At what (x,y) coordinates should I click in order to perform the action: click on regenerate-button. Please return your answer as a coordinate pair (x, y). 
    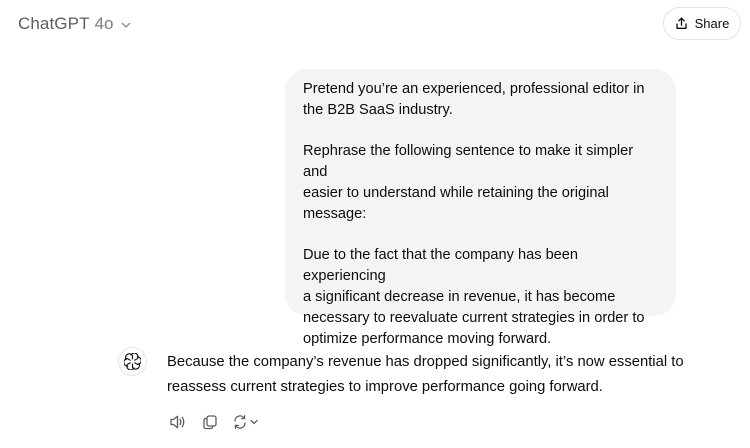
    Looking at the image, I should click on (245, 422).